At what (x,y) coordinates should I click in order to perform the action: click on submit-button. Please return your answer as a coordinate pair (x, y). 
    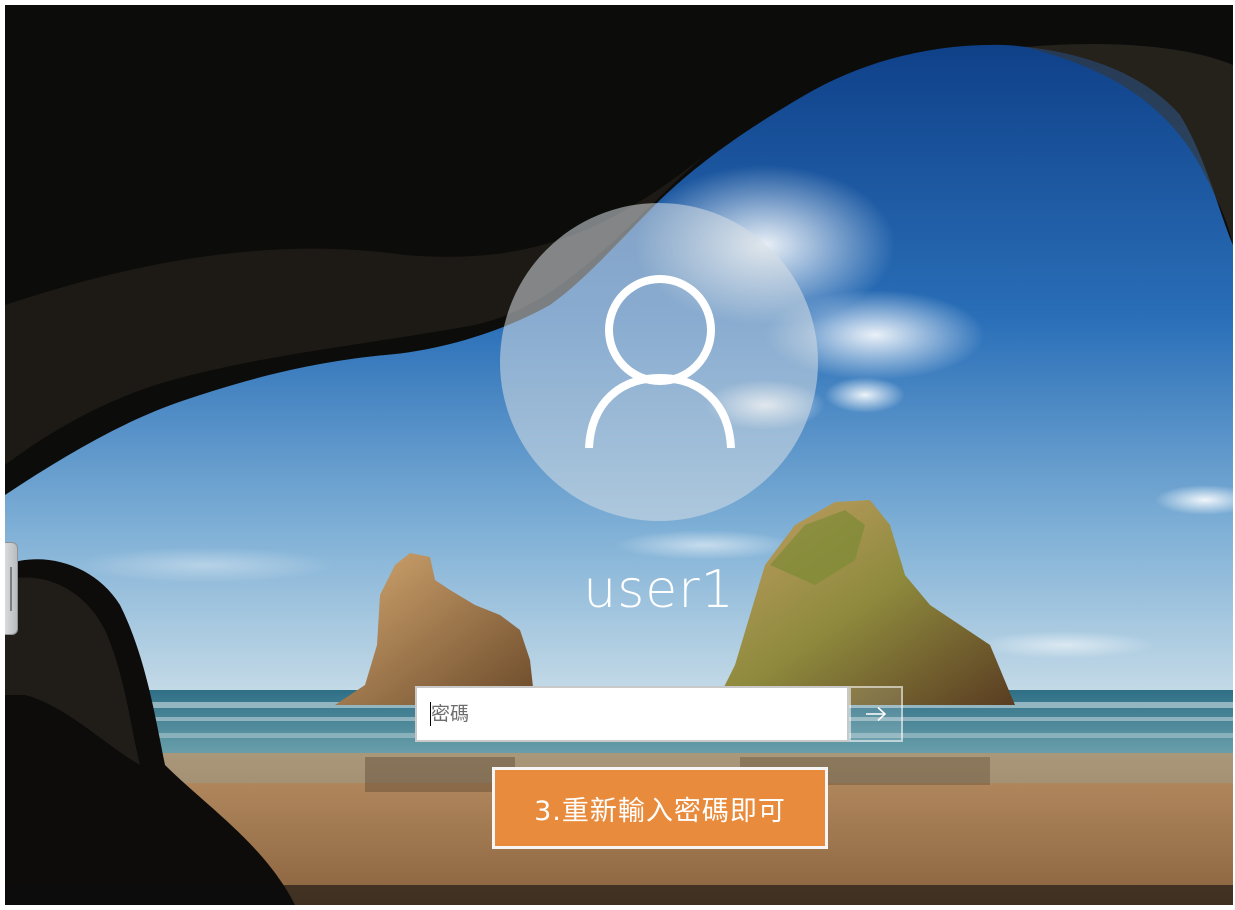
    Looking at the image, I should click on (876, 714).